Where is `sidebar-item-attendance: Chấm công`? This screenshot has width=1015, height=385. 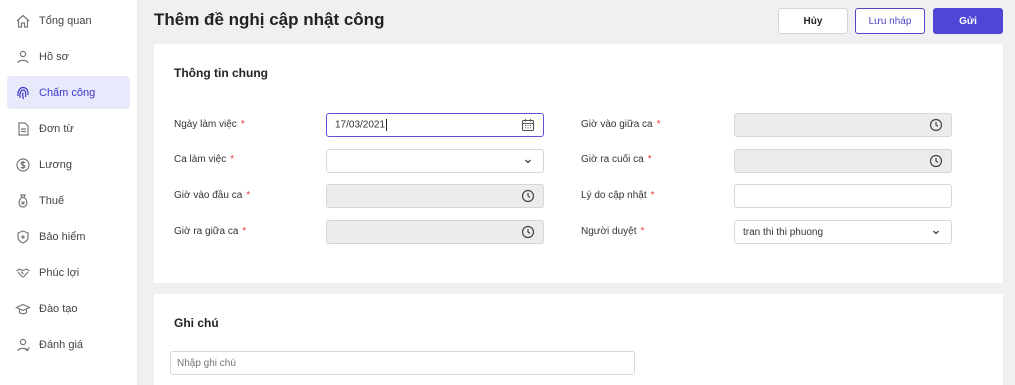 sidebar-item-attendance: Chấm công is located at coordinates (68, 92).